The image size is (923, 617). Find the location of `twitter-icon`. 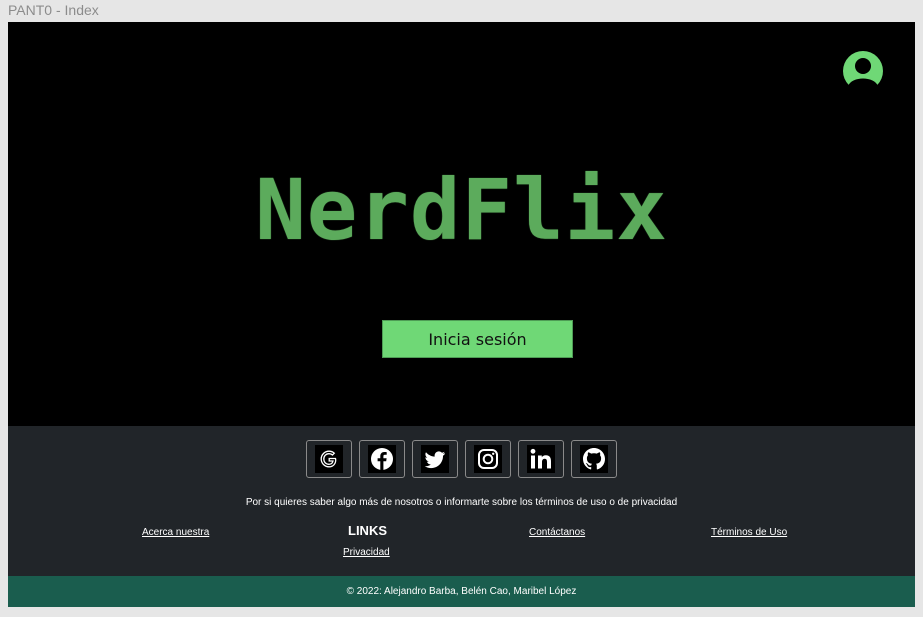

twitter-icon is located at coordinates (435, 459).